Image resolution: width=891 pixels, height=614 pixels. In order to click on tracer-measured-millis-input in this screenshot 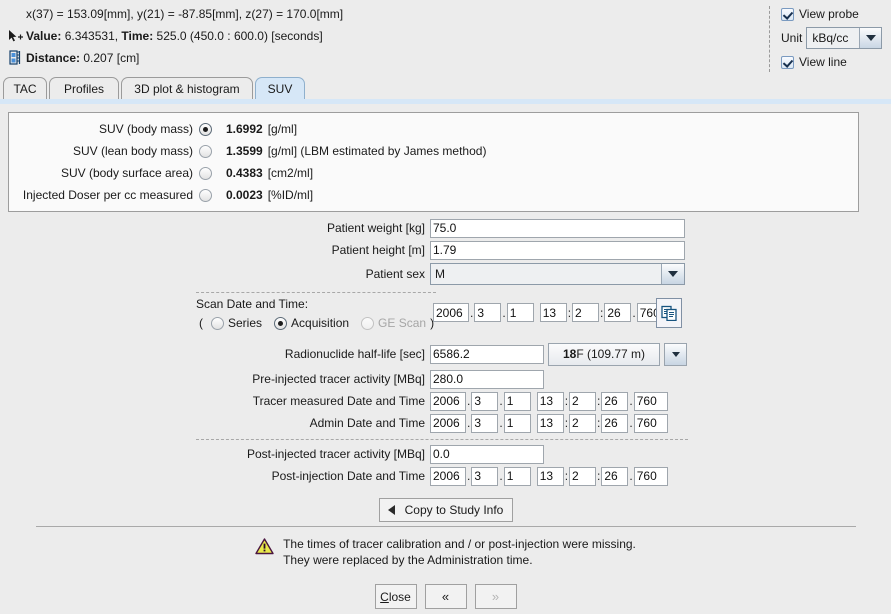, I will do `click(650, 401)`.